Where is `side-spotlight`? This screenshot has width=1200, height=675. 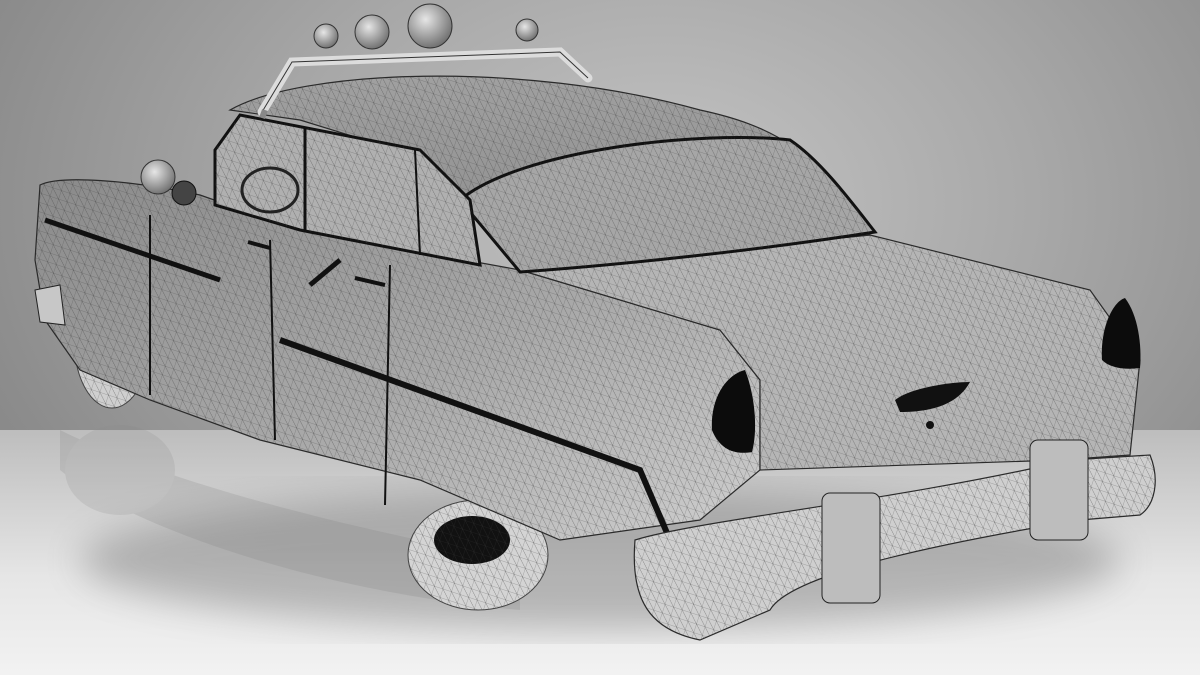 side-spotlight is located at coordinates (158, 177).